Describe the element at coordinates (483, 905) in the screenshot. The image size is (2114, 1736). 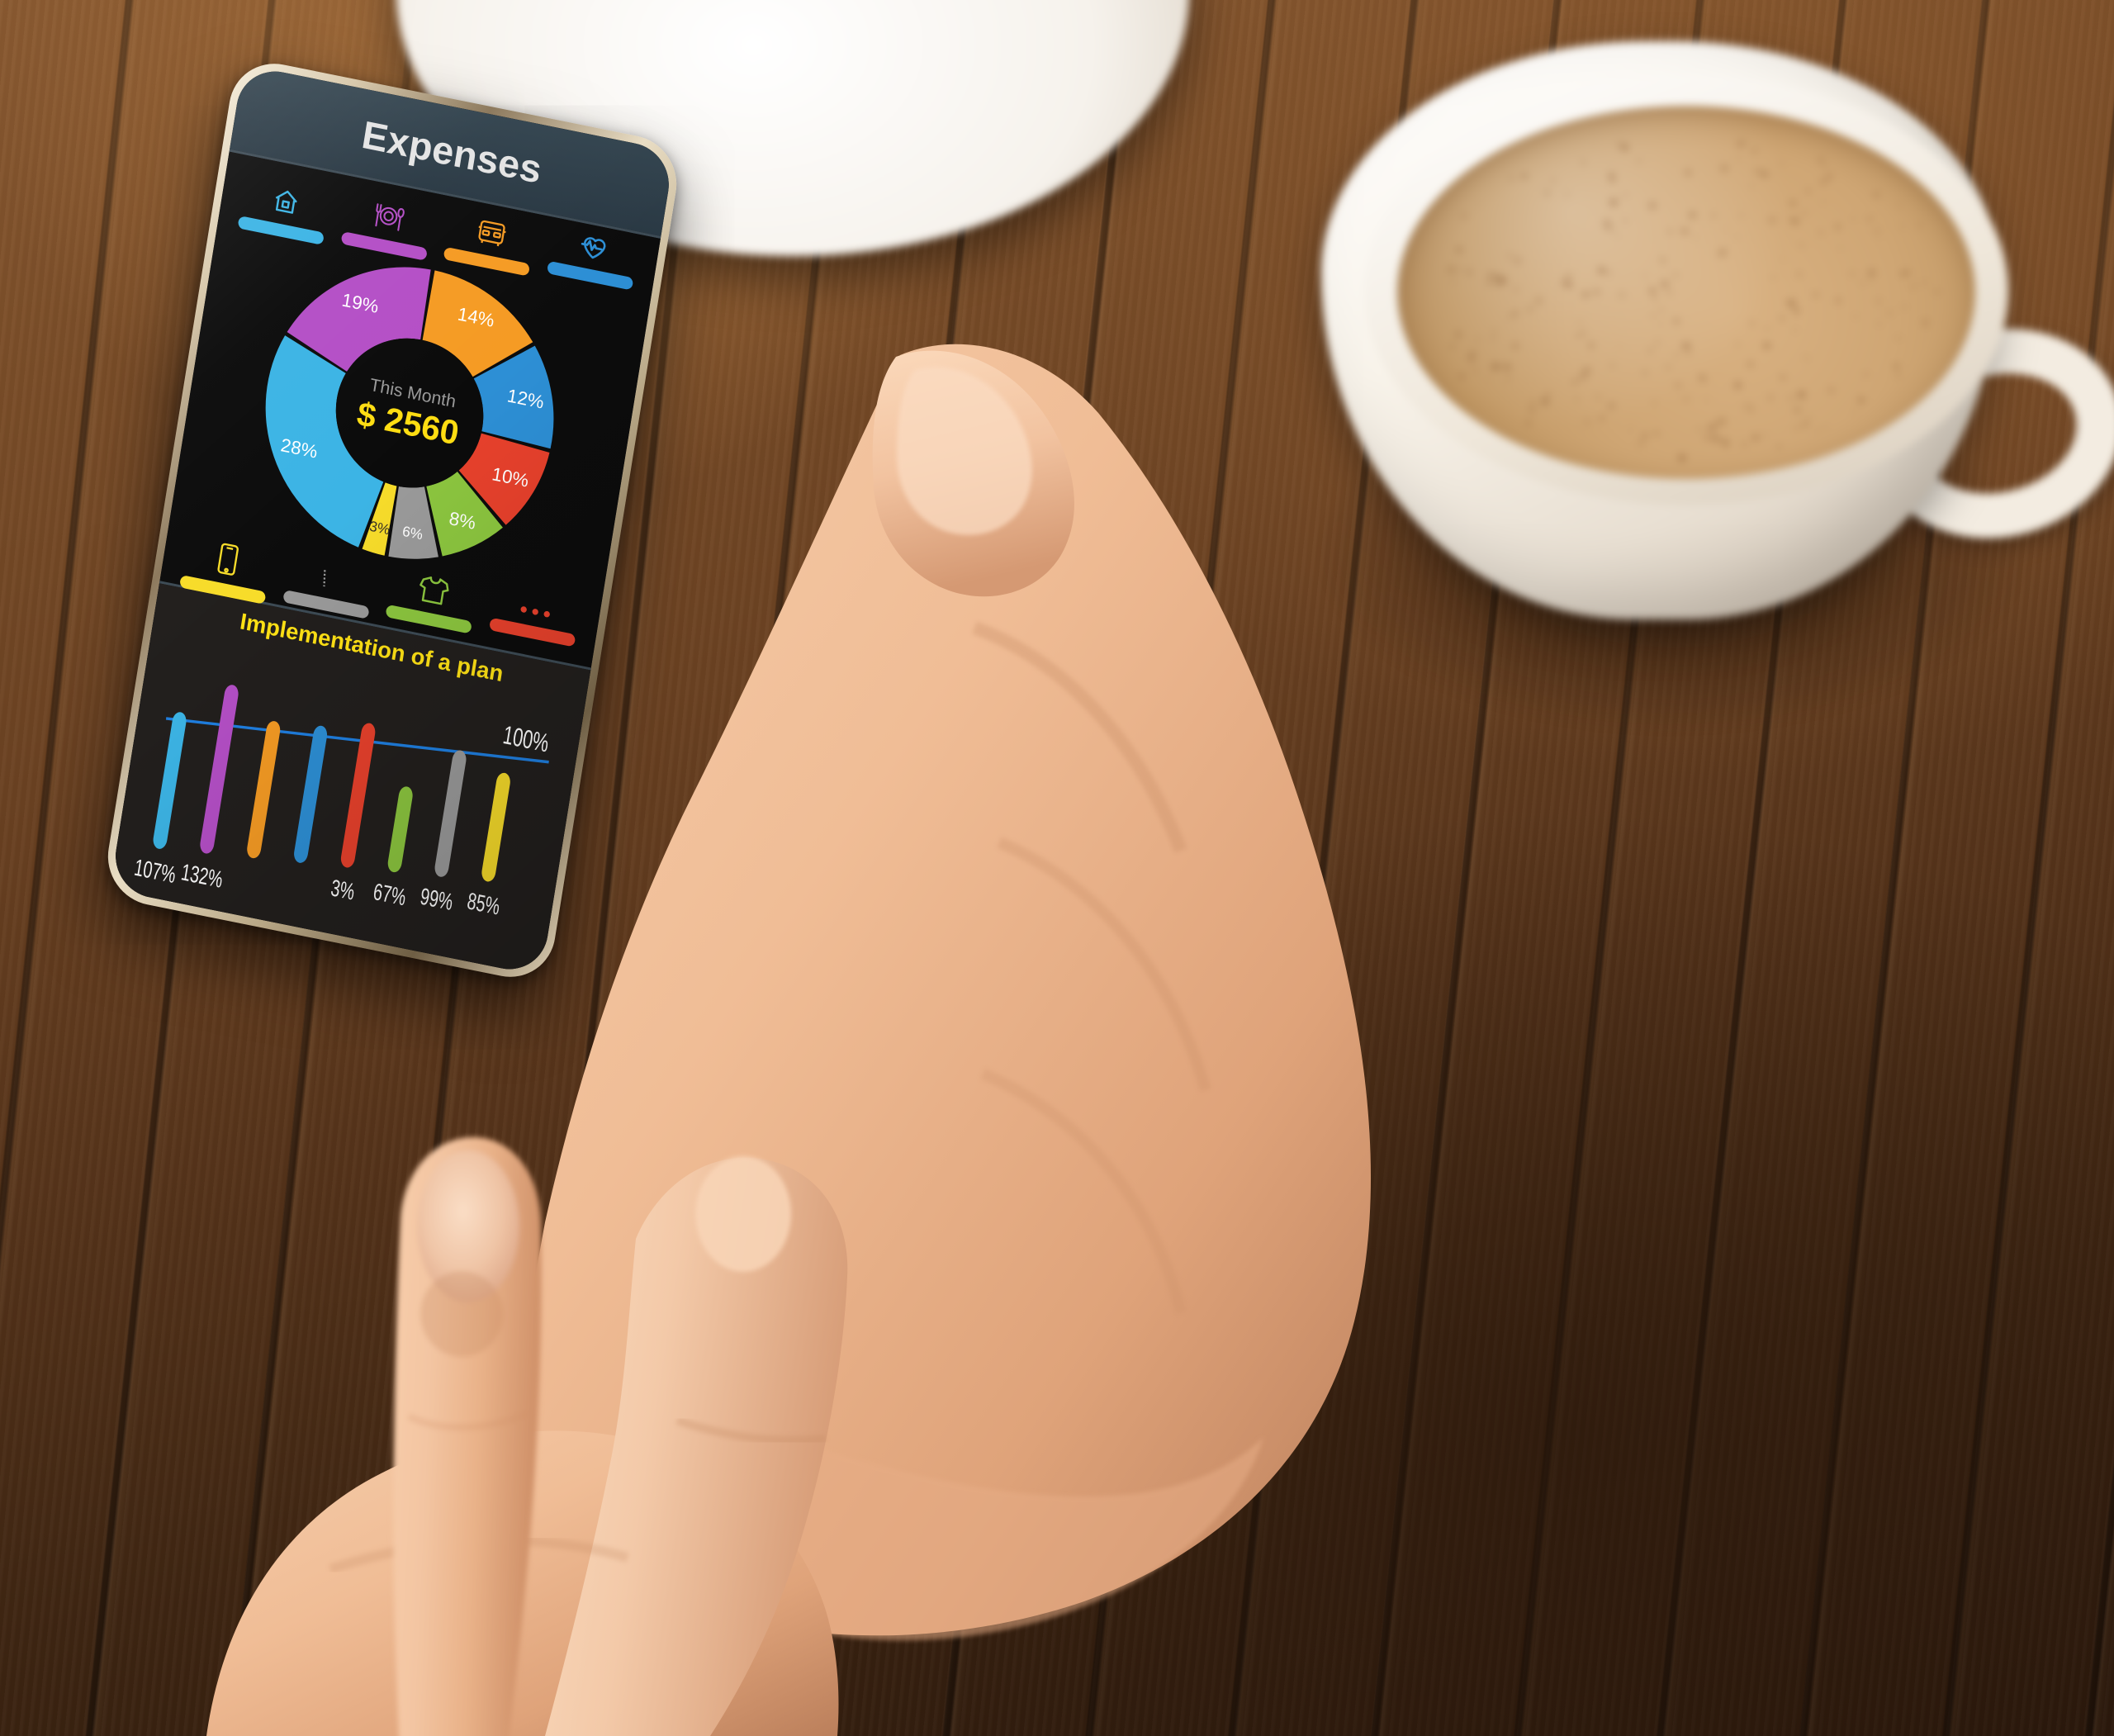
I see `plan-bar-label: 85%` at that location.